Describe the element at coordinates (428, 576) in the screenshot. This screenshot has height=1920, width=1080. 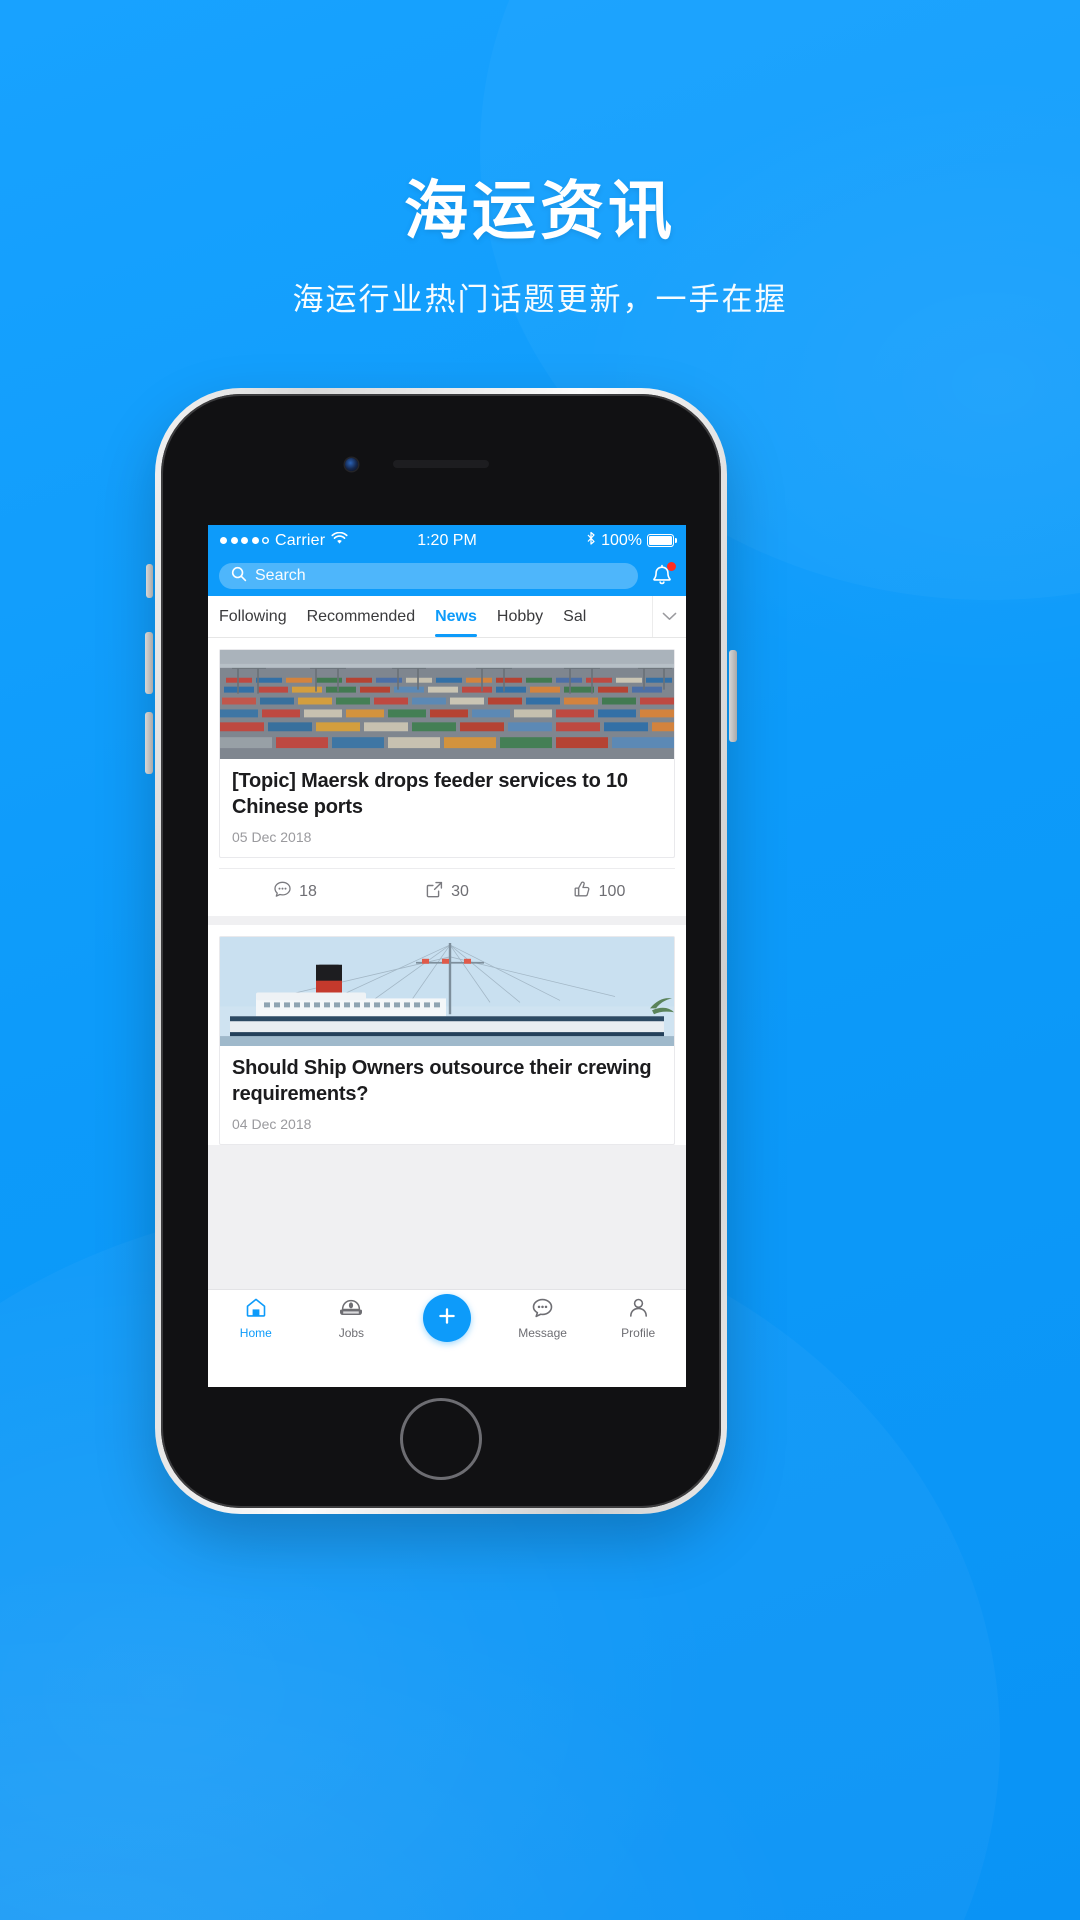
I see `search-input: Search` at that location.